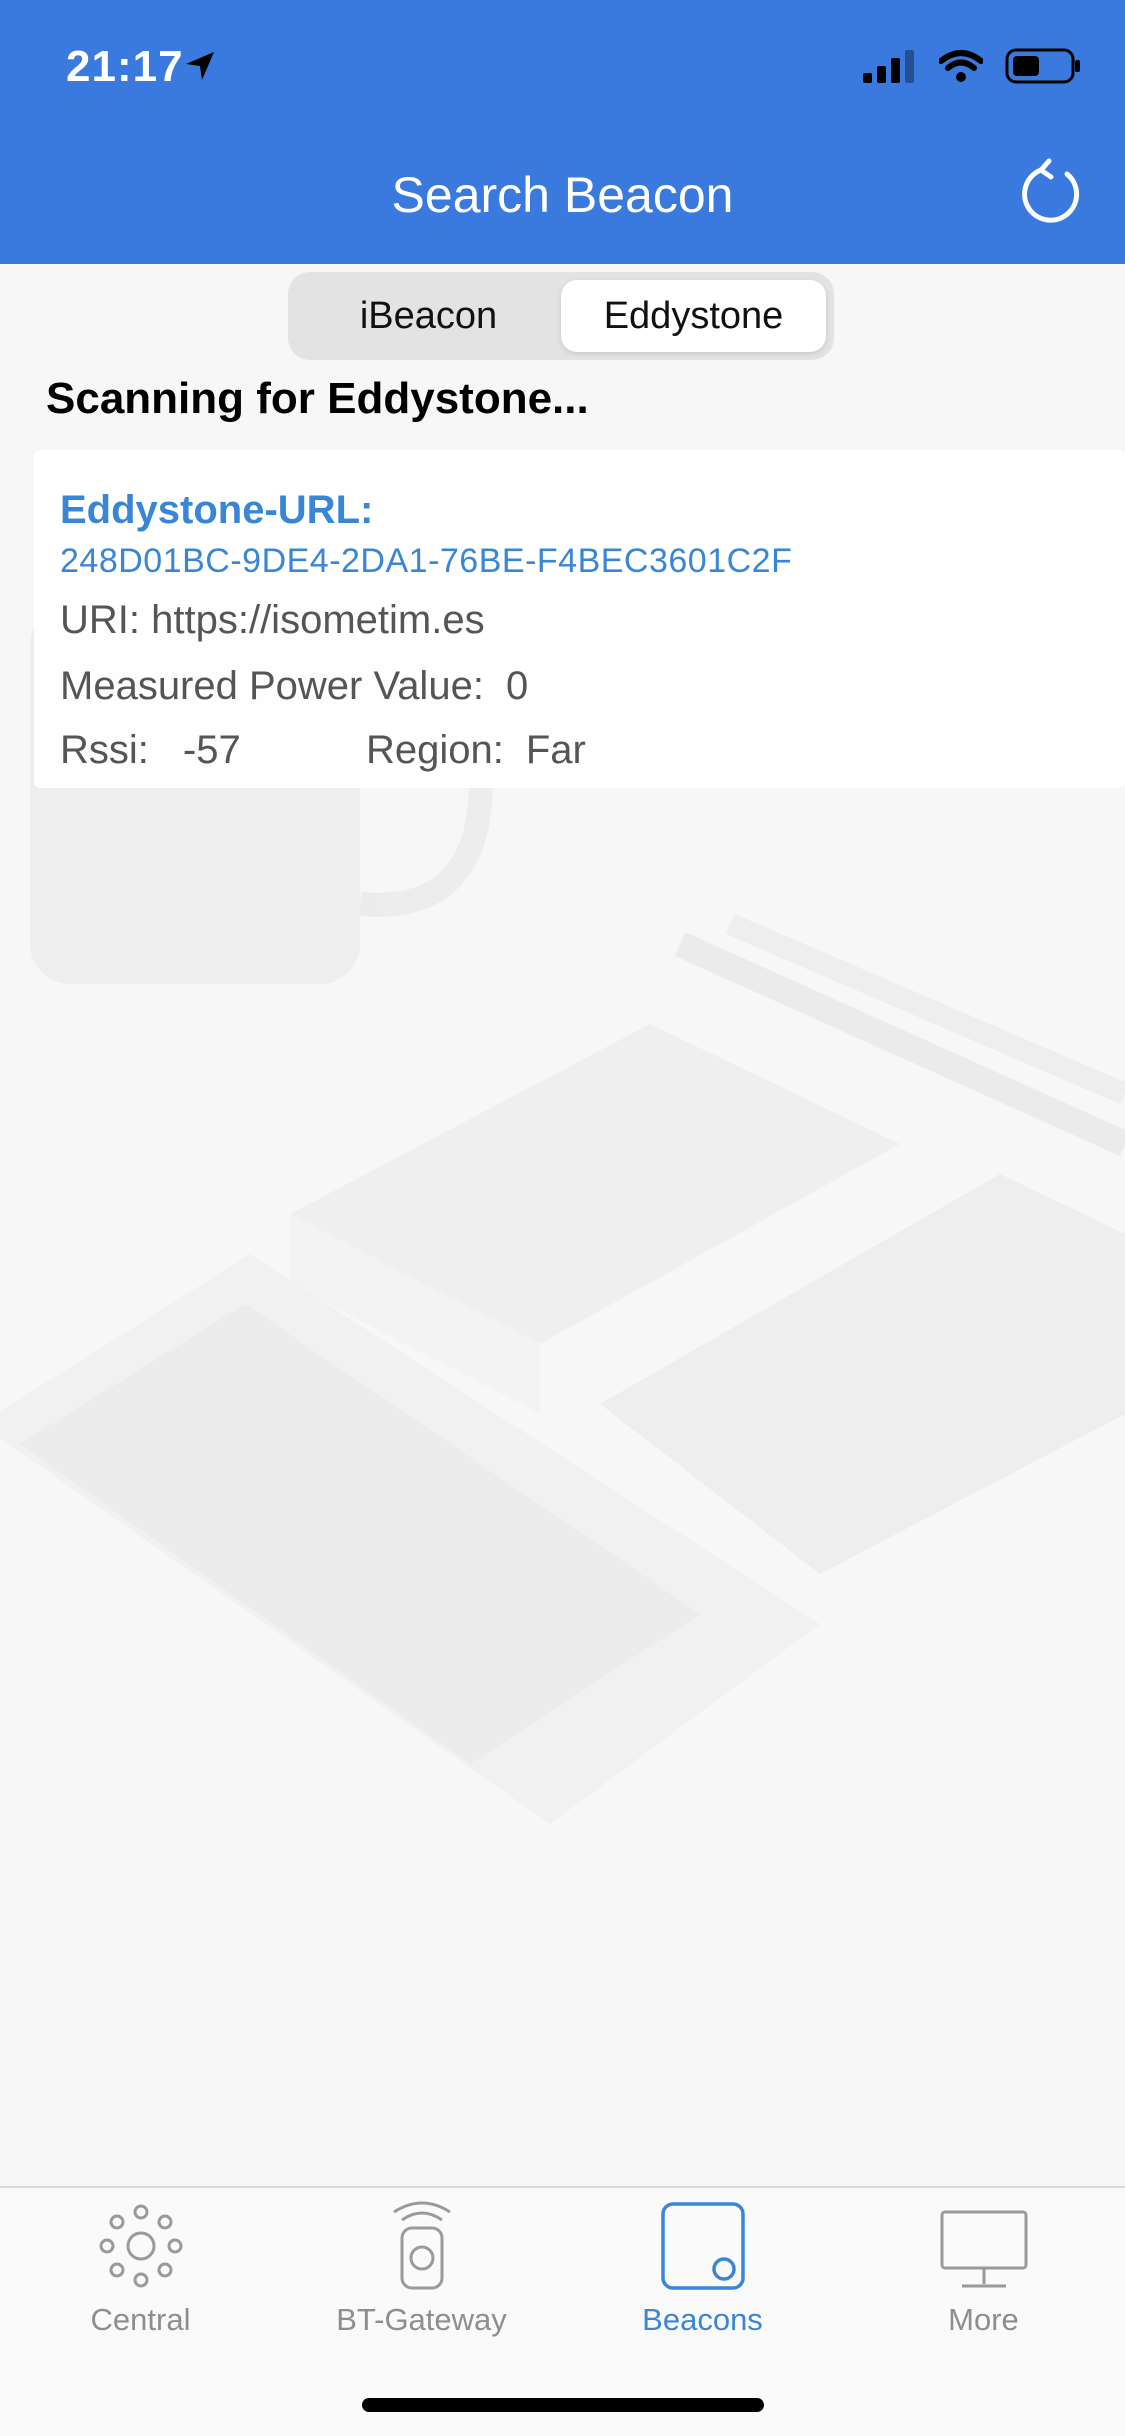 The image size is (1125, 2436). I want to click on tab-more: More, so click(983, 2268).